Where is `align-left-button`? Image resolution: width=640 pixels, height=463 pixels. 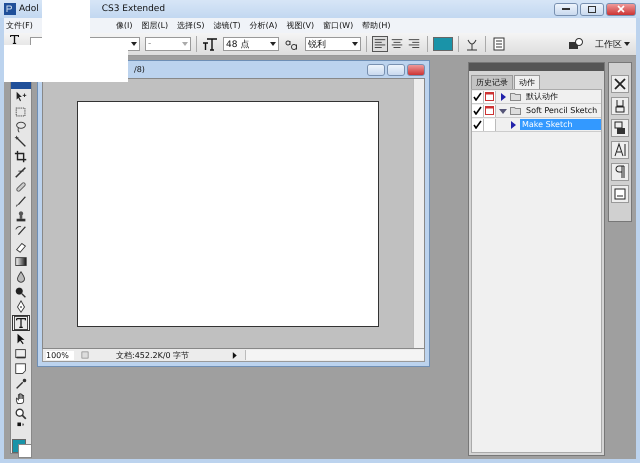
align-left-button is located at coordinates (380, 44).